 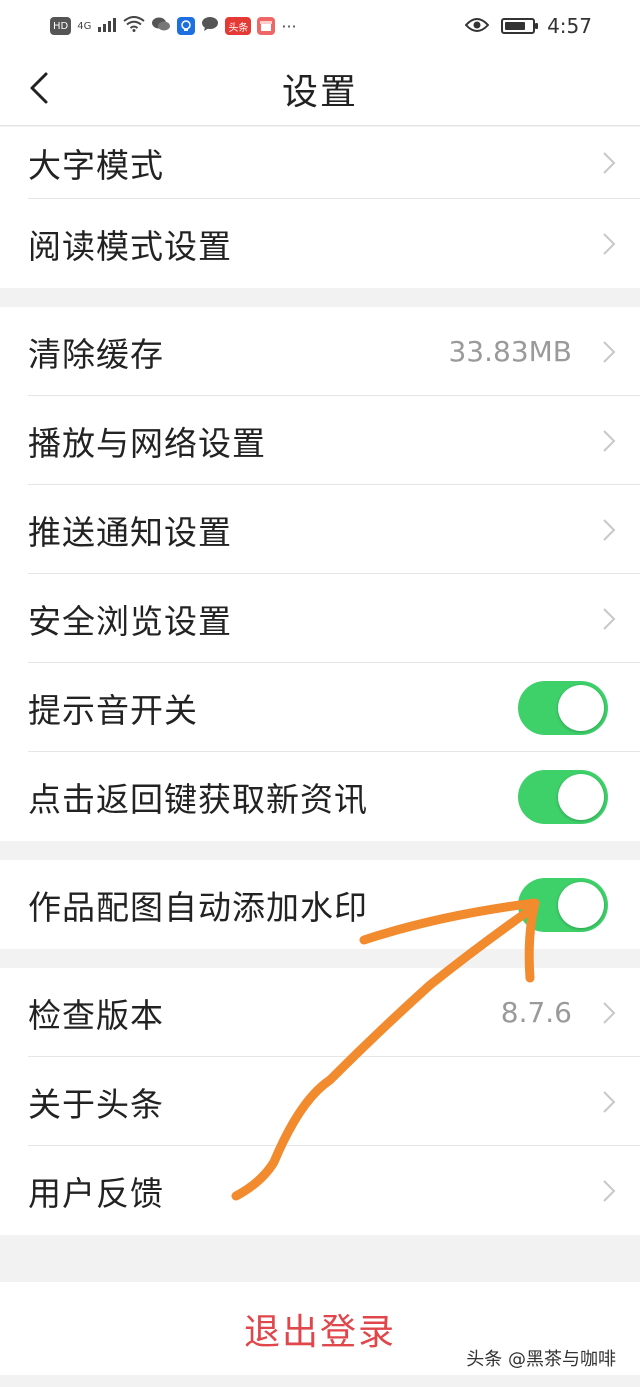 What do you see at coordinates (130, 621) in the screenshot?
I see `row-label: 安全浏览设置` at bounding box center [130, 621].